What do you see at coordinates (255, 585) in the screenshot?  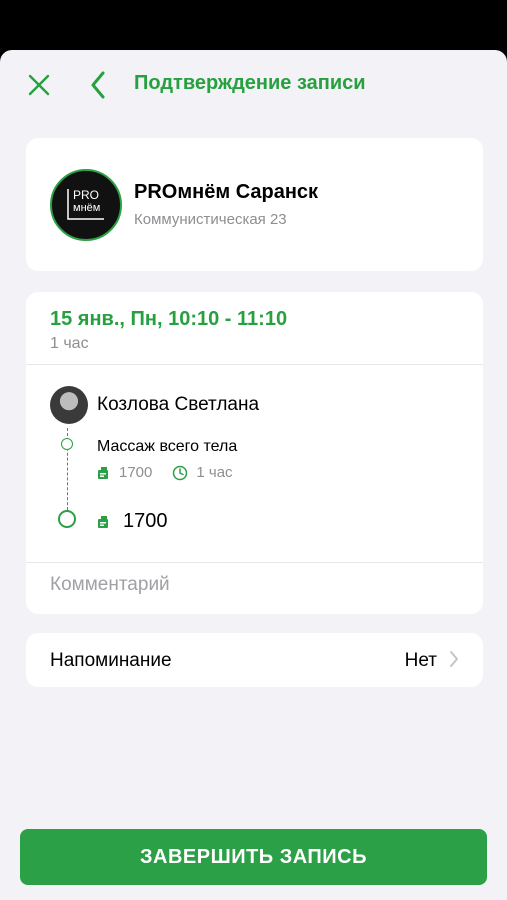 I see `comment-input` at bounding box center [255, 585].